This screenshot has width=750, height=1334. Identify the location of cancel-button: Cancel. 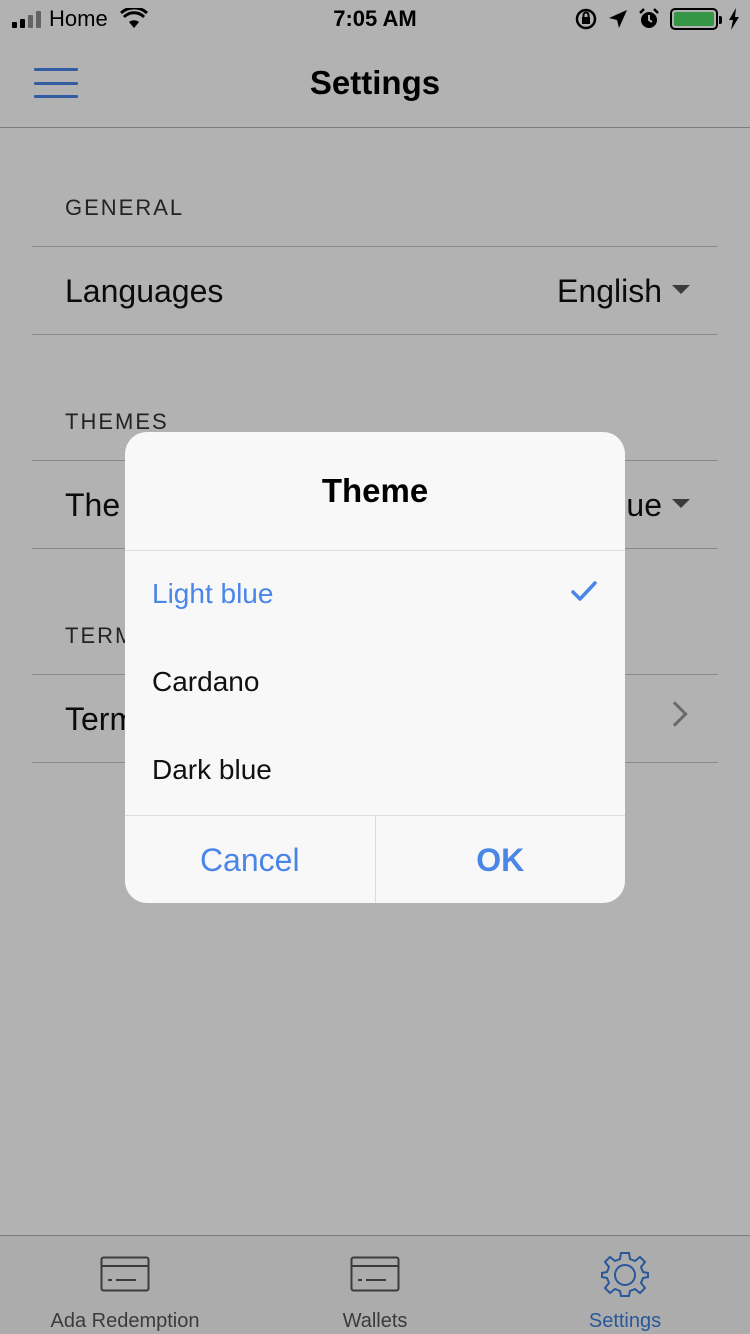
(250, 859).